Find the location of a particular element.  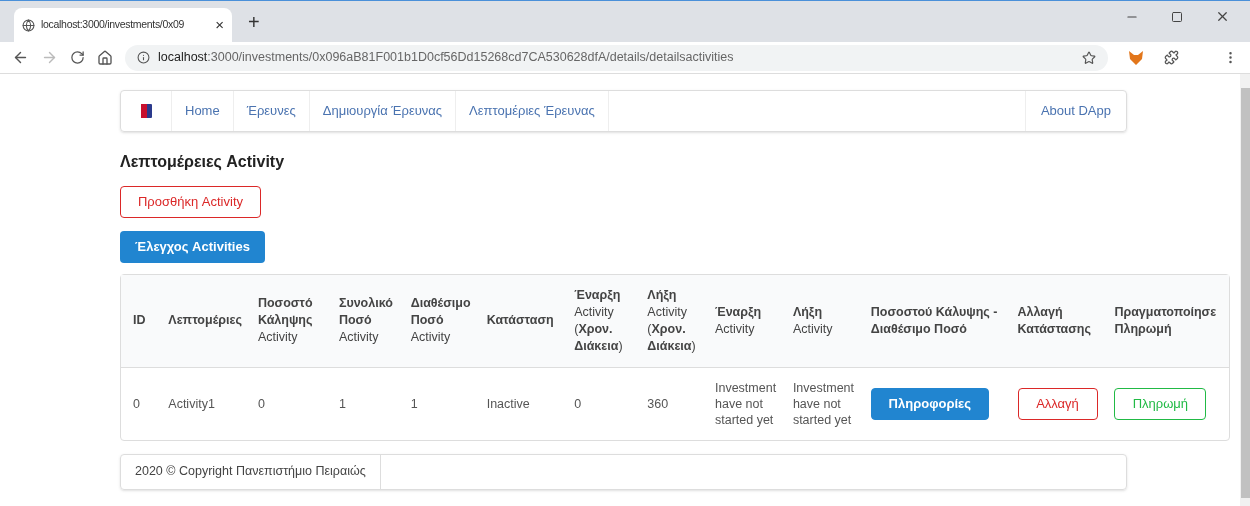

nav-link: About DApp is located at coordinates (1075, 111).